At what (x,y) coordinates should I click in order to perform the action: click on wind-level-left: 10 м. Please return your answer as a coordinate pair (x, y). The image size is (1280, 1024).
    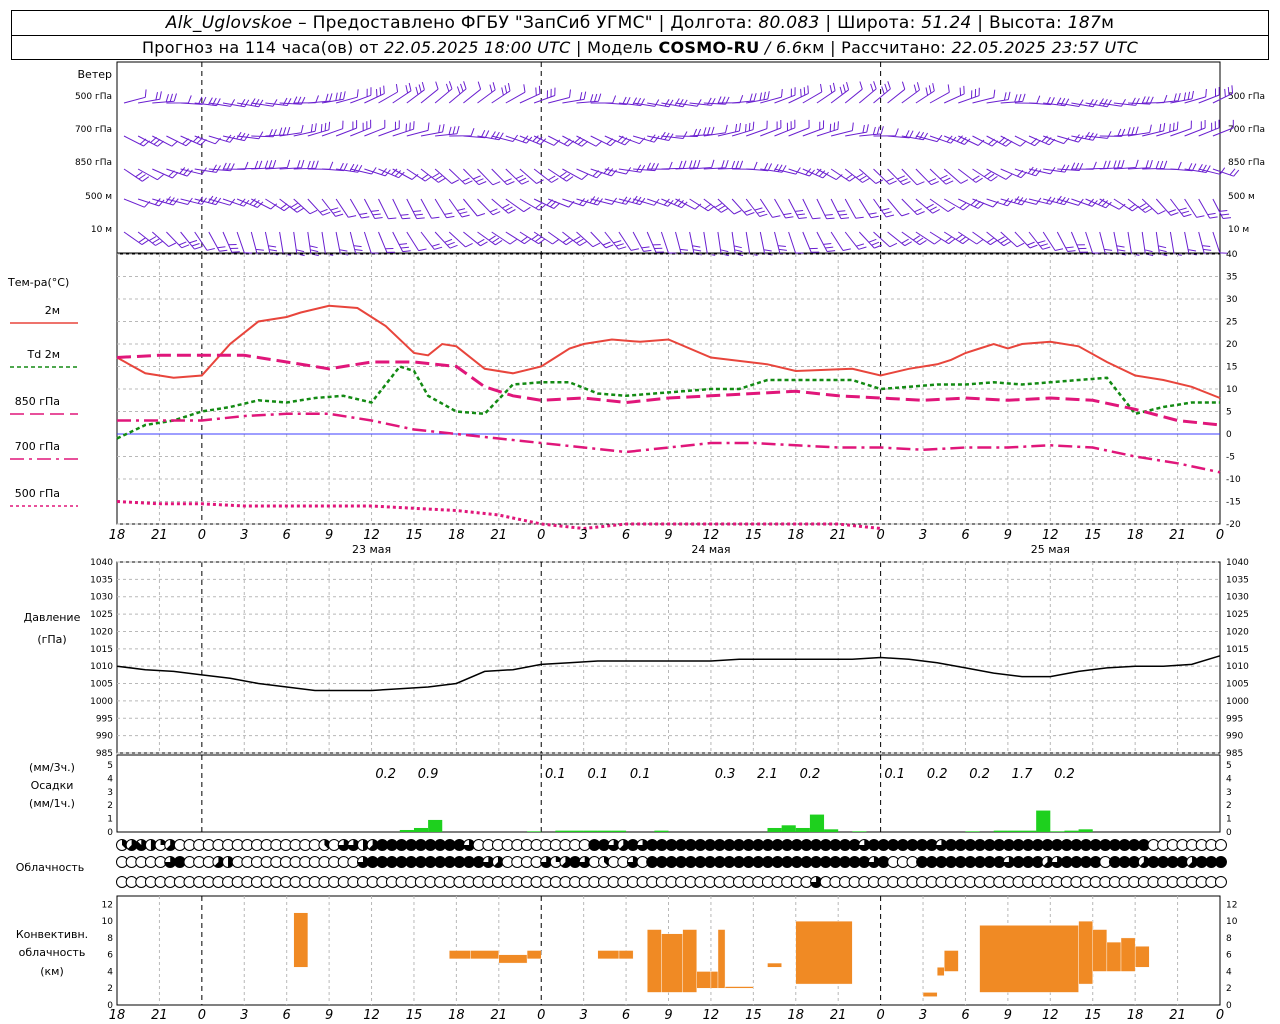
    Looking at the image, I should click on (101, 230).